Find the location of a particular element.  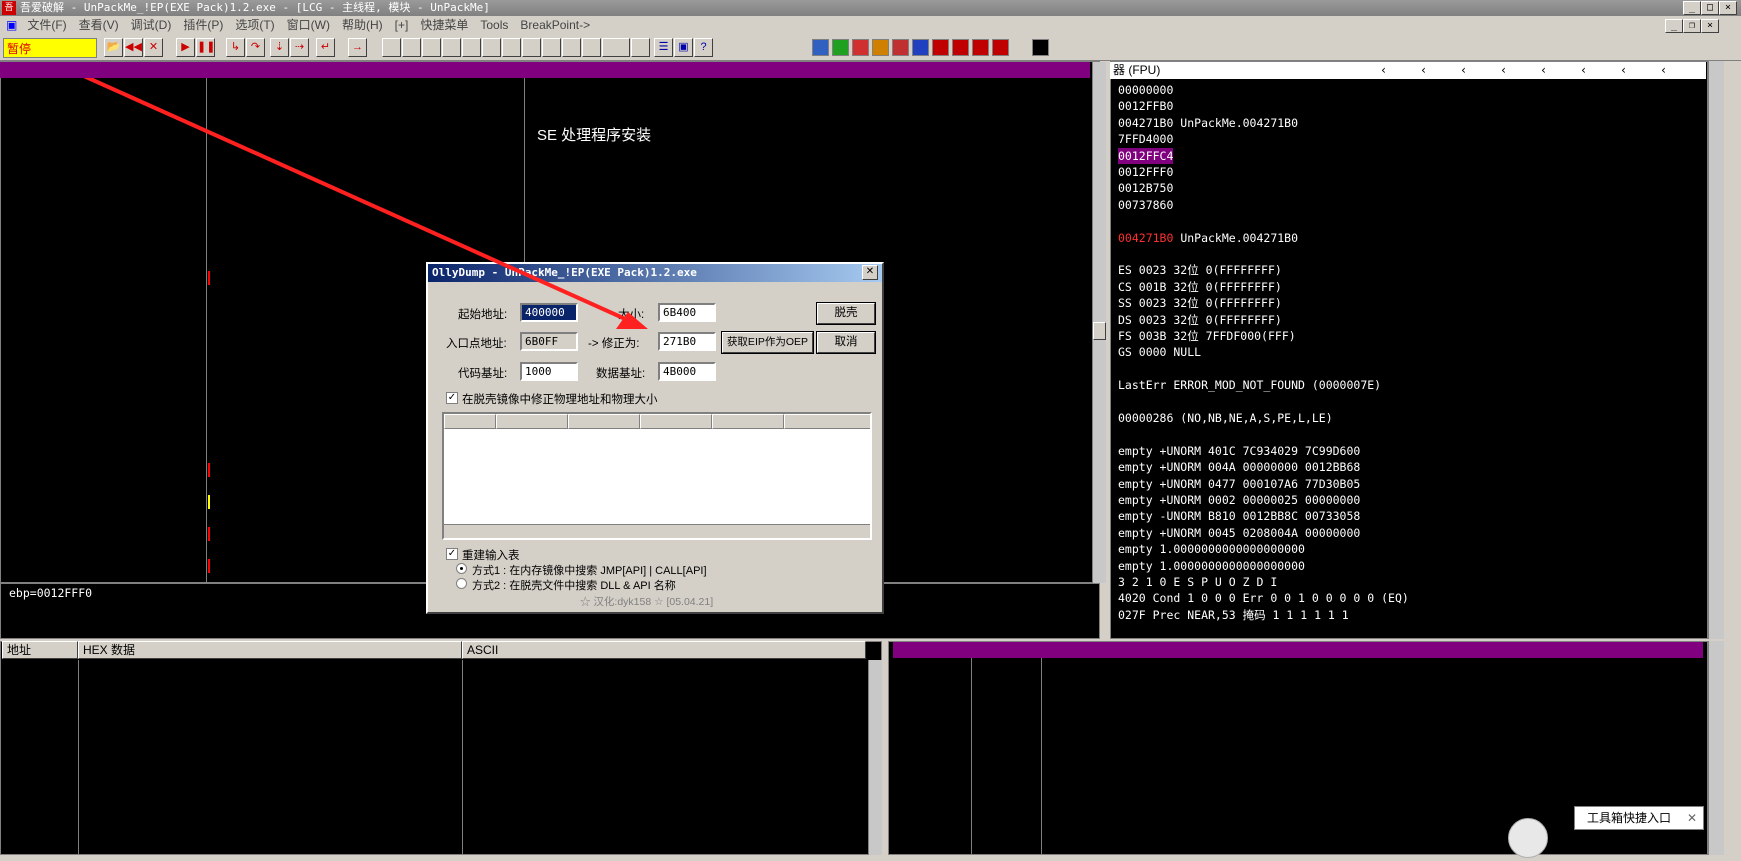

app-icon: 吾 is located at coordinates (9, 8).